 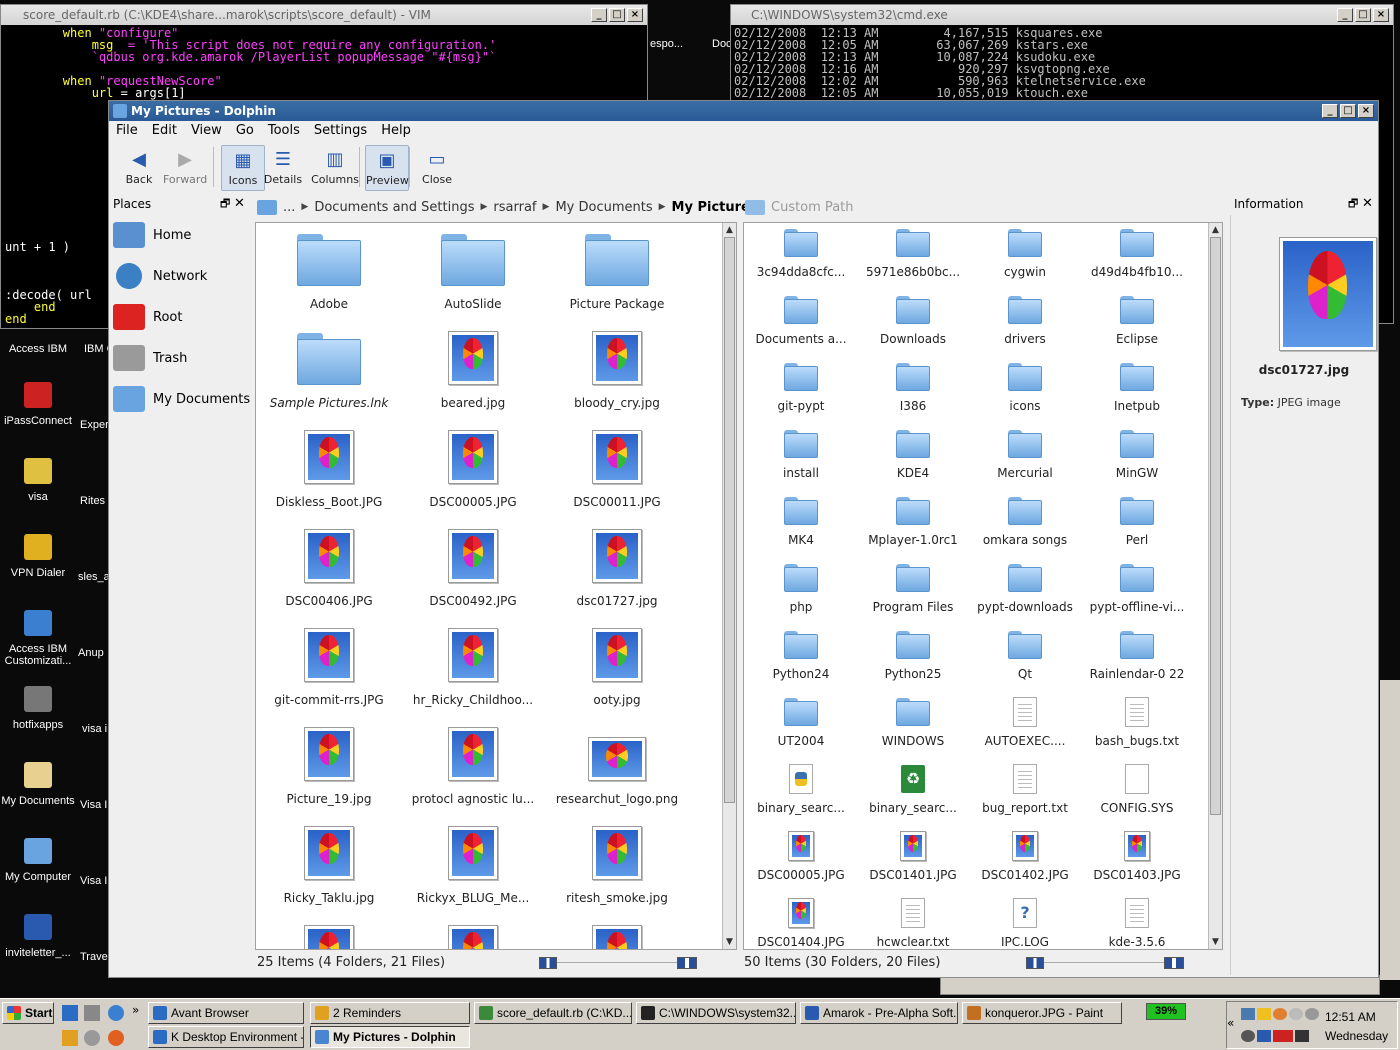 What do you see at coordinates (603, 207) in the screenshot?
I see `breadcrumb-item: My Documents` at bounding box center [603, 207].